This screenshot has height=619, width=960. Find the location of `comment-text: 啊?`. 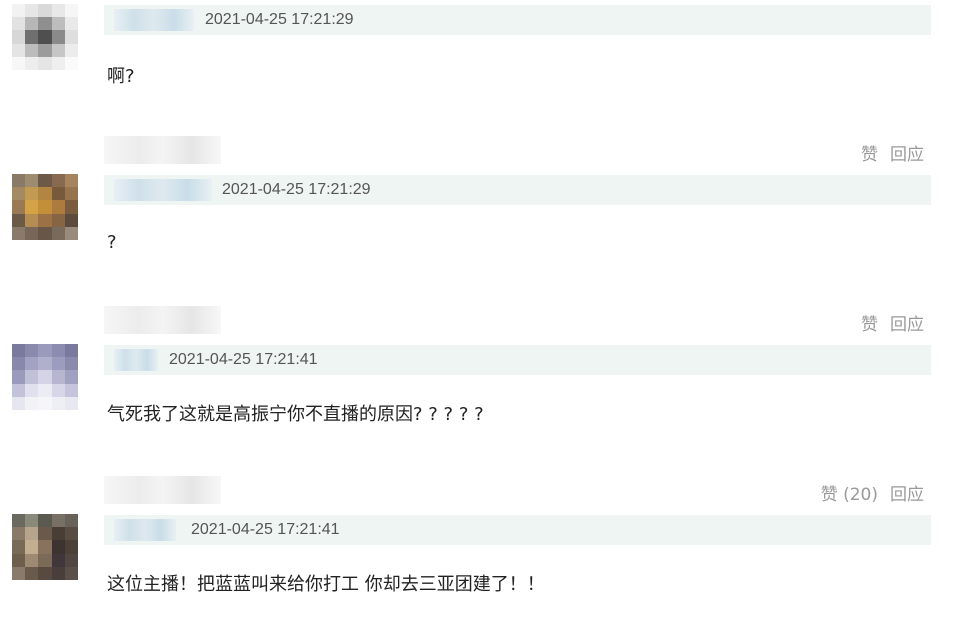

comment-text: 啊? is located at coordinates (121, 76).